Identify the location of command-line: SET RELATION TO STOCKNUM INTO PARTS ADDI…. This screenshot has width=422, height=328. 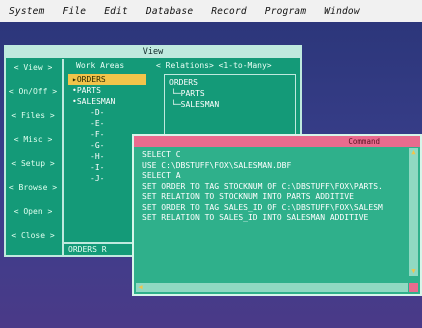
(248, 196).